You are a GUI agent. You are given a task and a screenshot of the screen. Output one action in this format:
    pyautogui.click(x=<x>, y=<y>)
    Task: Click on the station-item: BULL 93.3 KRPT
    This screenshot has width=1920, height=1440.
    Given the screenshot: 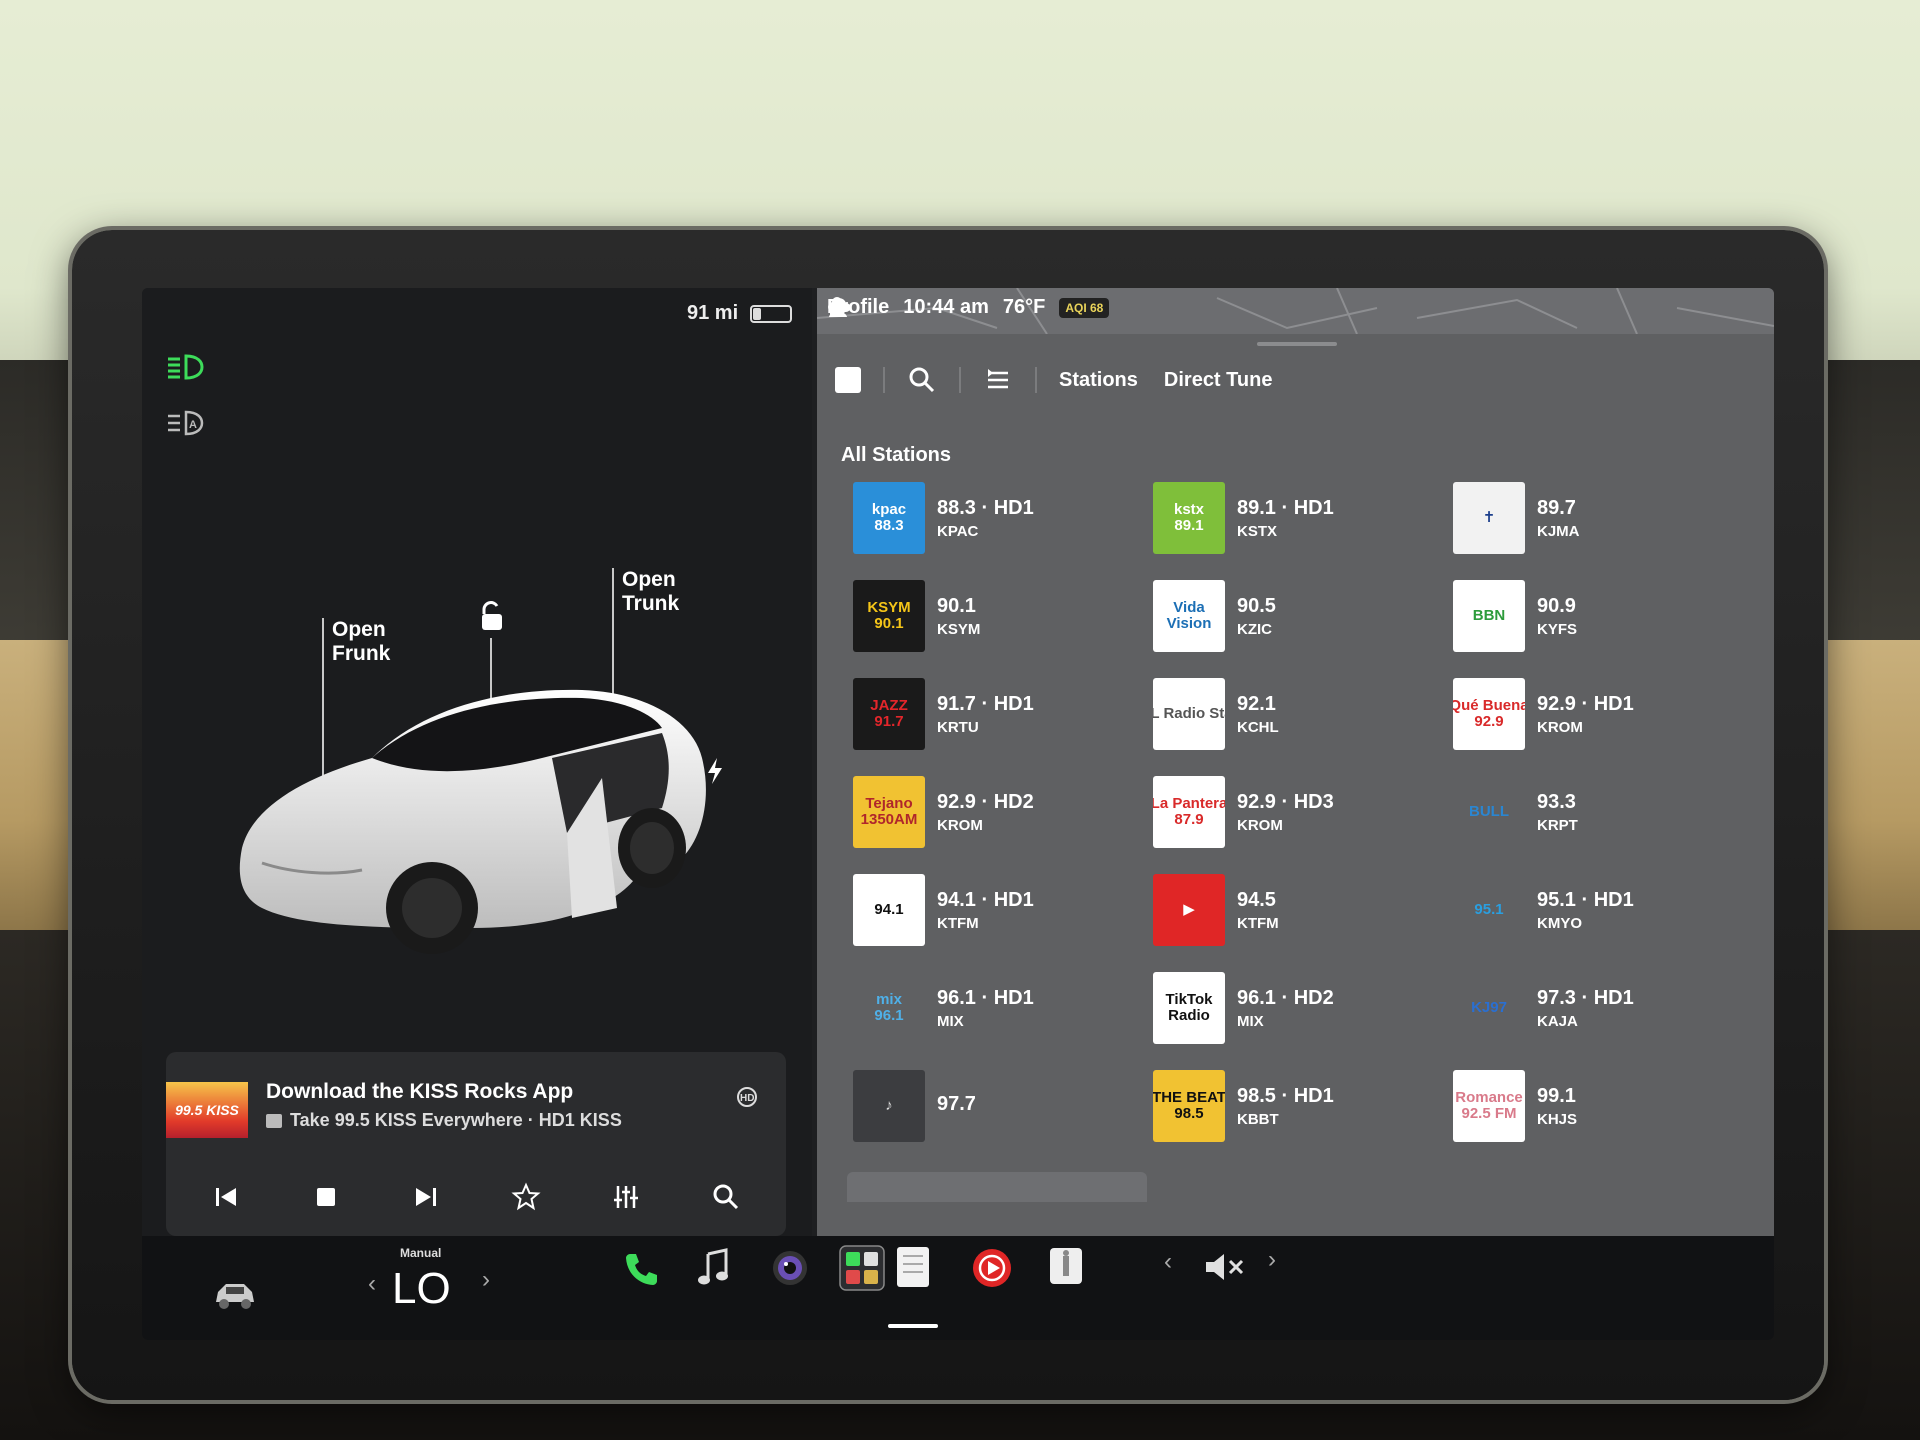 What is the action you would take?
    pyautogui.click(x=1603, y=812)
    